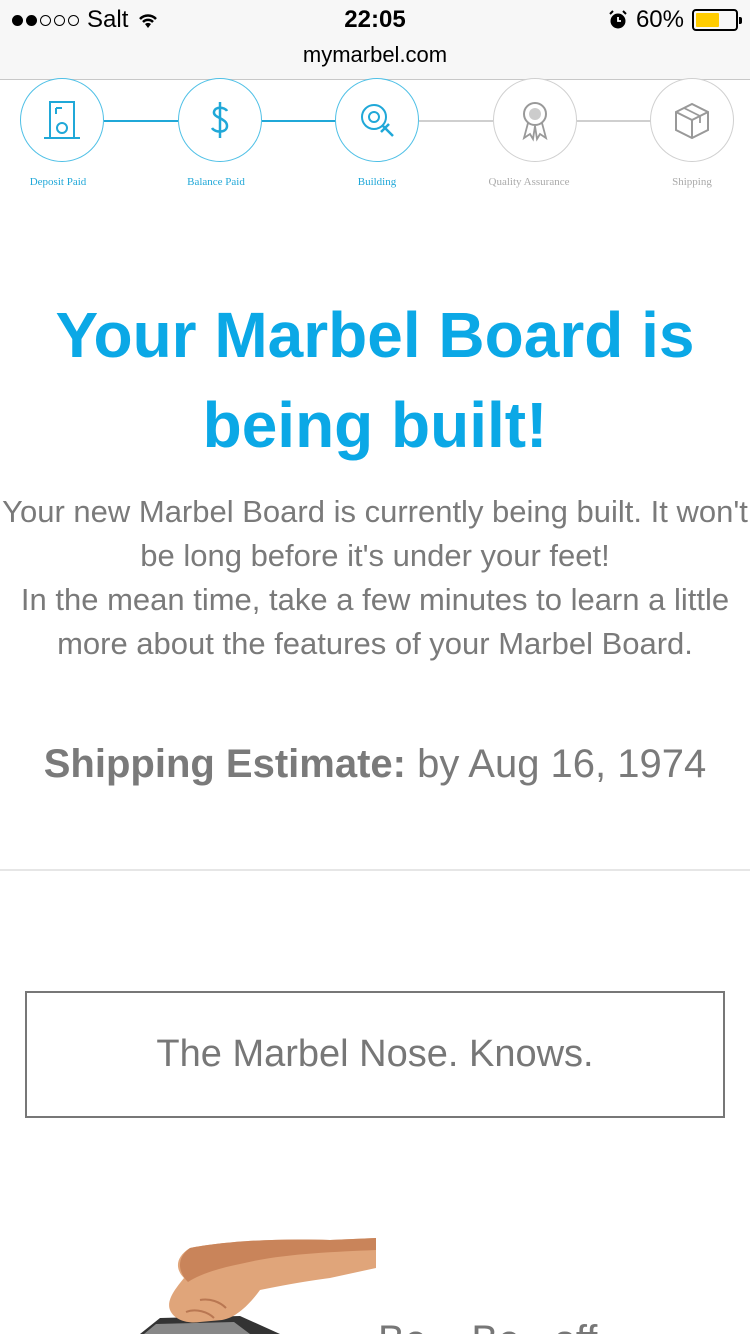 This screenshot has height=1334, width=750. I want to click on hand-holding-board-image, so click(253, 1286).